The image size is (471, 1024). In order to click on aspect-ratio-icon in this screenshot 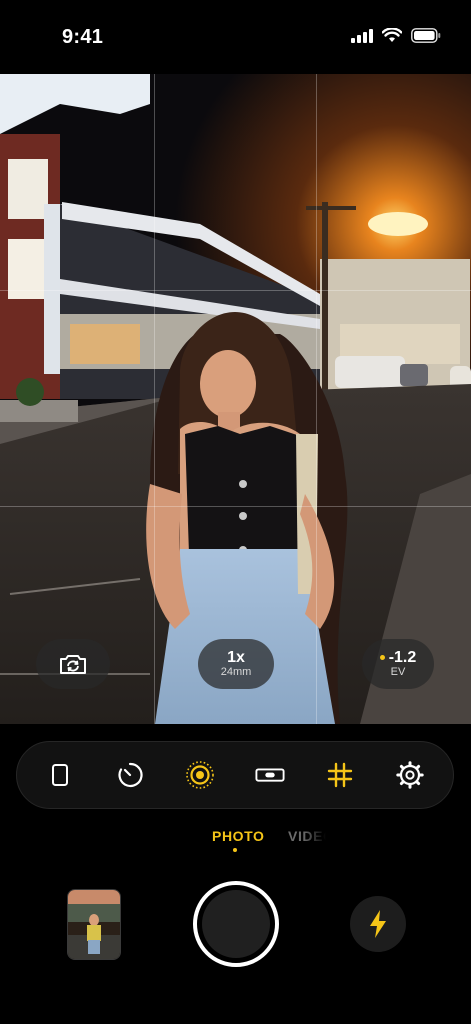, I will do `click(60, 775)`.